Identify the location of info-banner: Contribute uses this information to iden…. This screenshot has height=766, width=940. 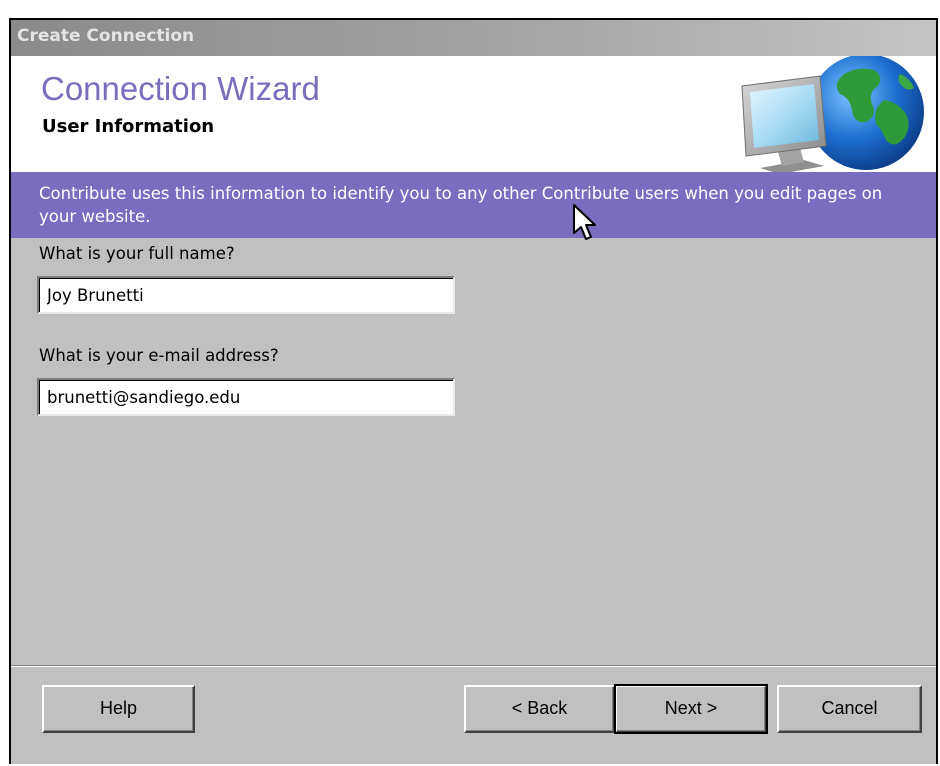
(473, 205).